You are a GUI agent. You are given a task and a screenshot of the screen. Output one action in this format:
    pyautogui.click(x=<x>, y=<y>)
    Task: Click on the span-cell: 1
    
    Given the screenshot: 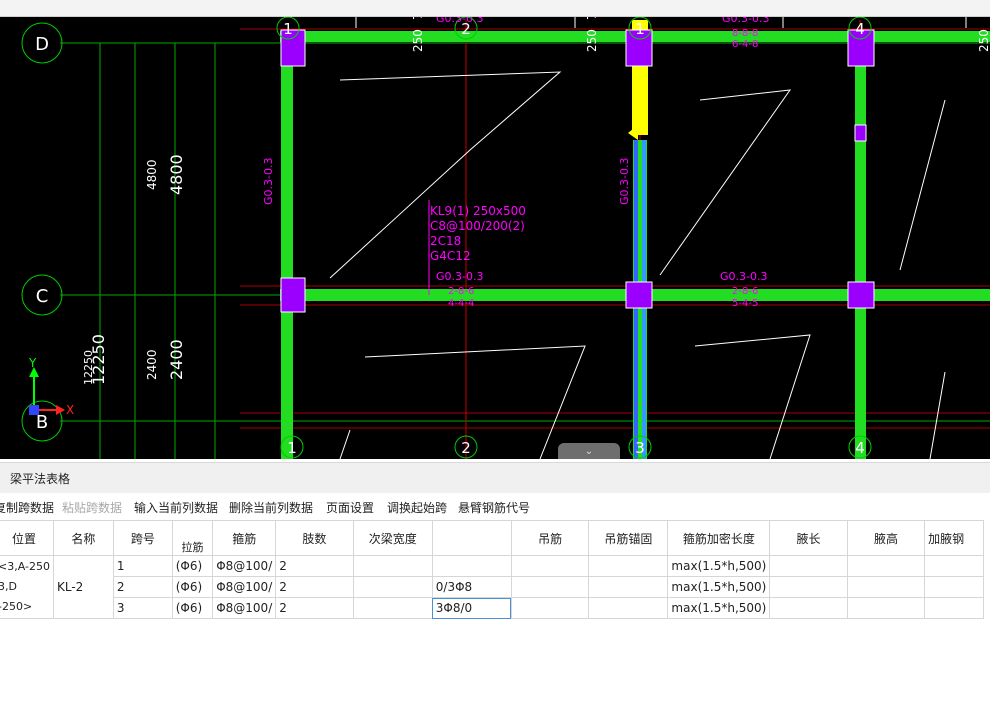 What is the action you would take?
    pyautogui.click(x=142, y=566)
    